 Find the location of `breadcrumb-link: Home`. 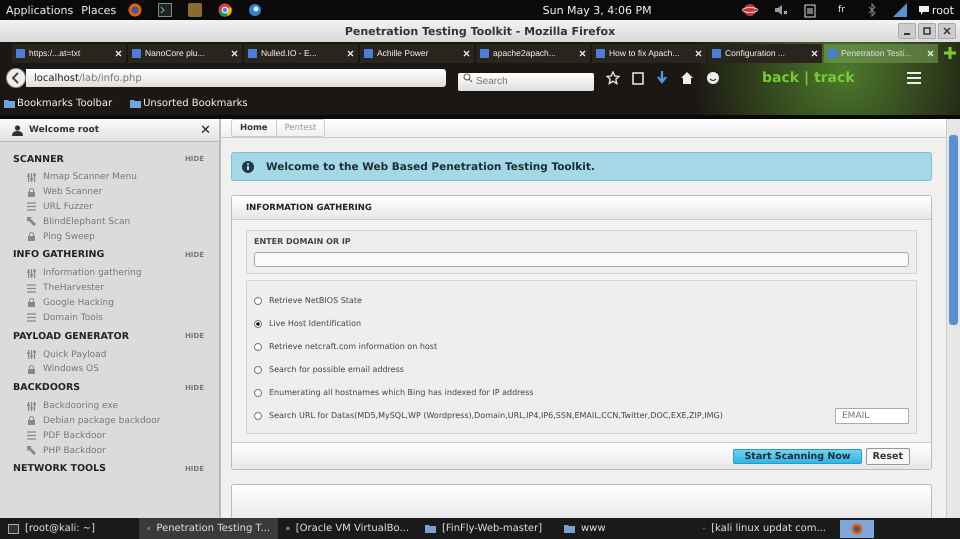

breadcrumb-link: Home is located at coordinates (254, 128).